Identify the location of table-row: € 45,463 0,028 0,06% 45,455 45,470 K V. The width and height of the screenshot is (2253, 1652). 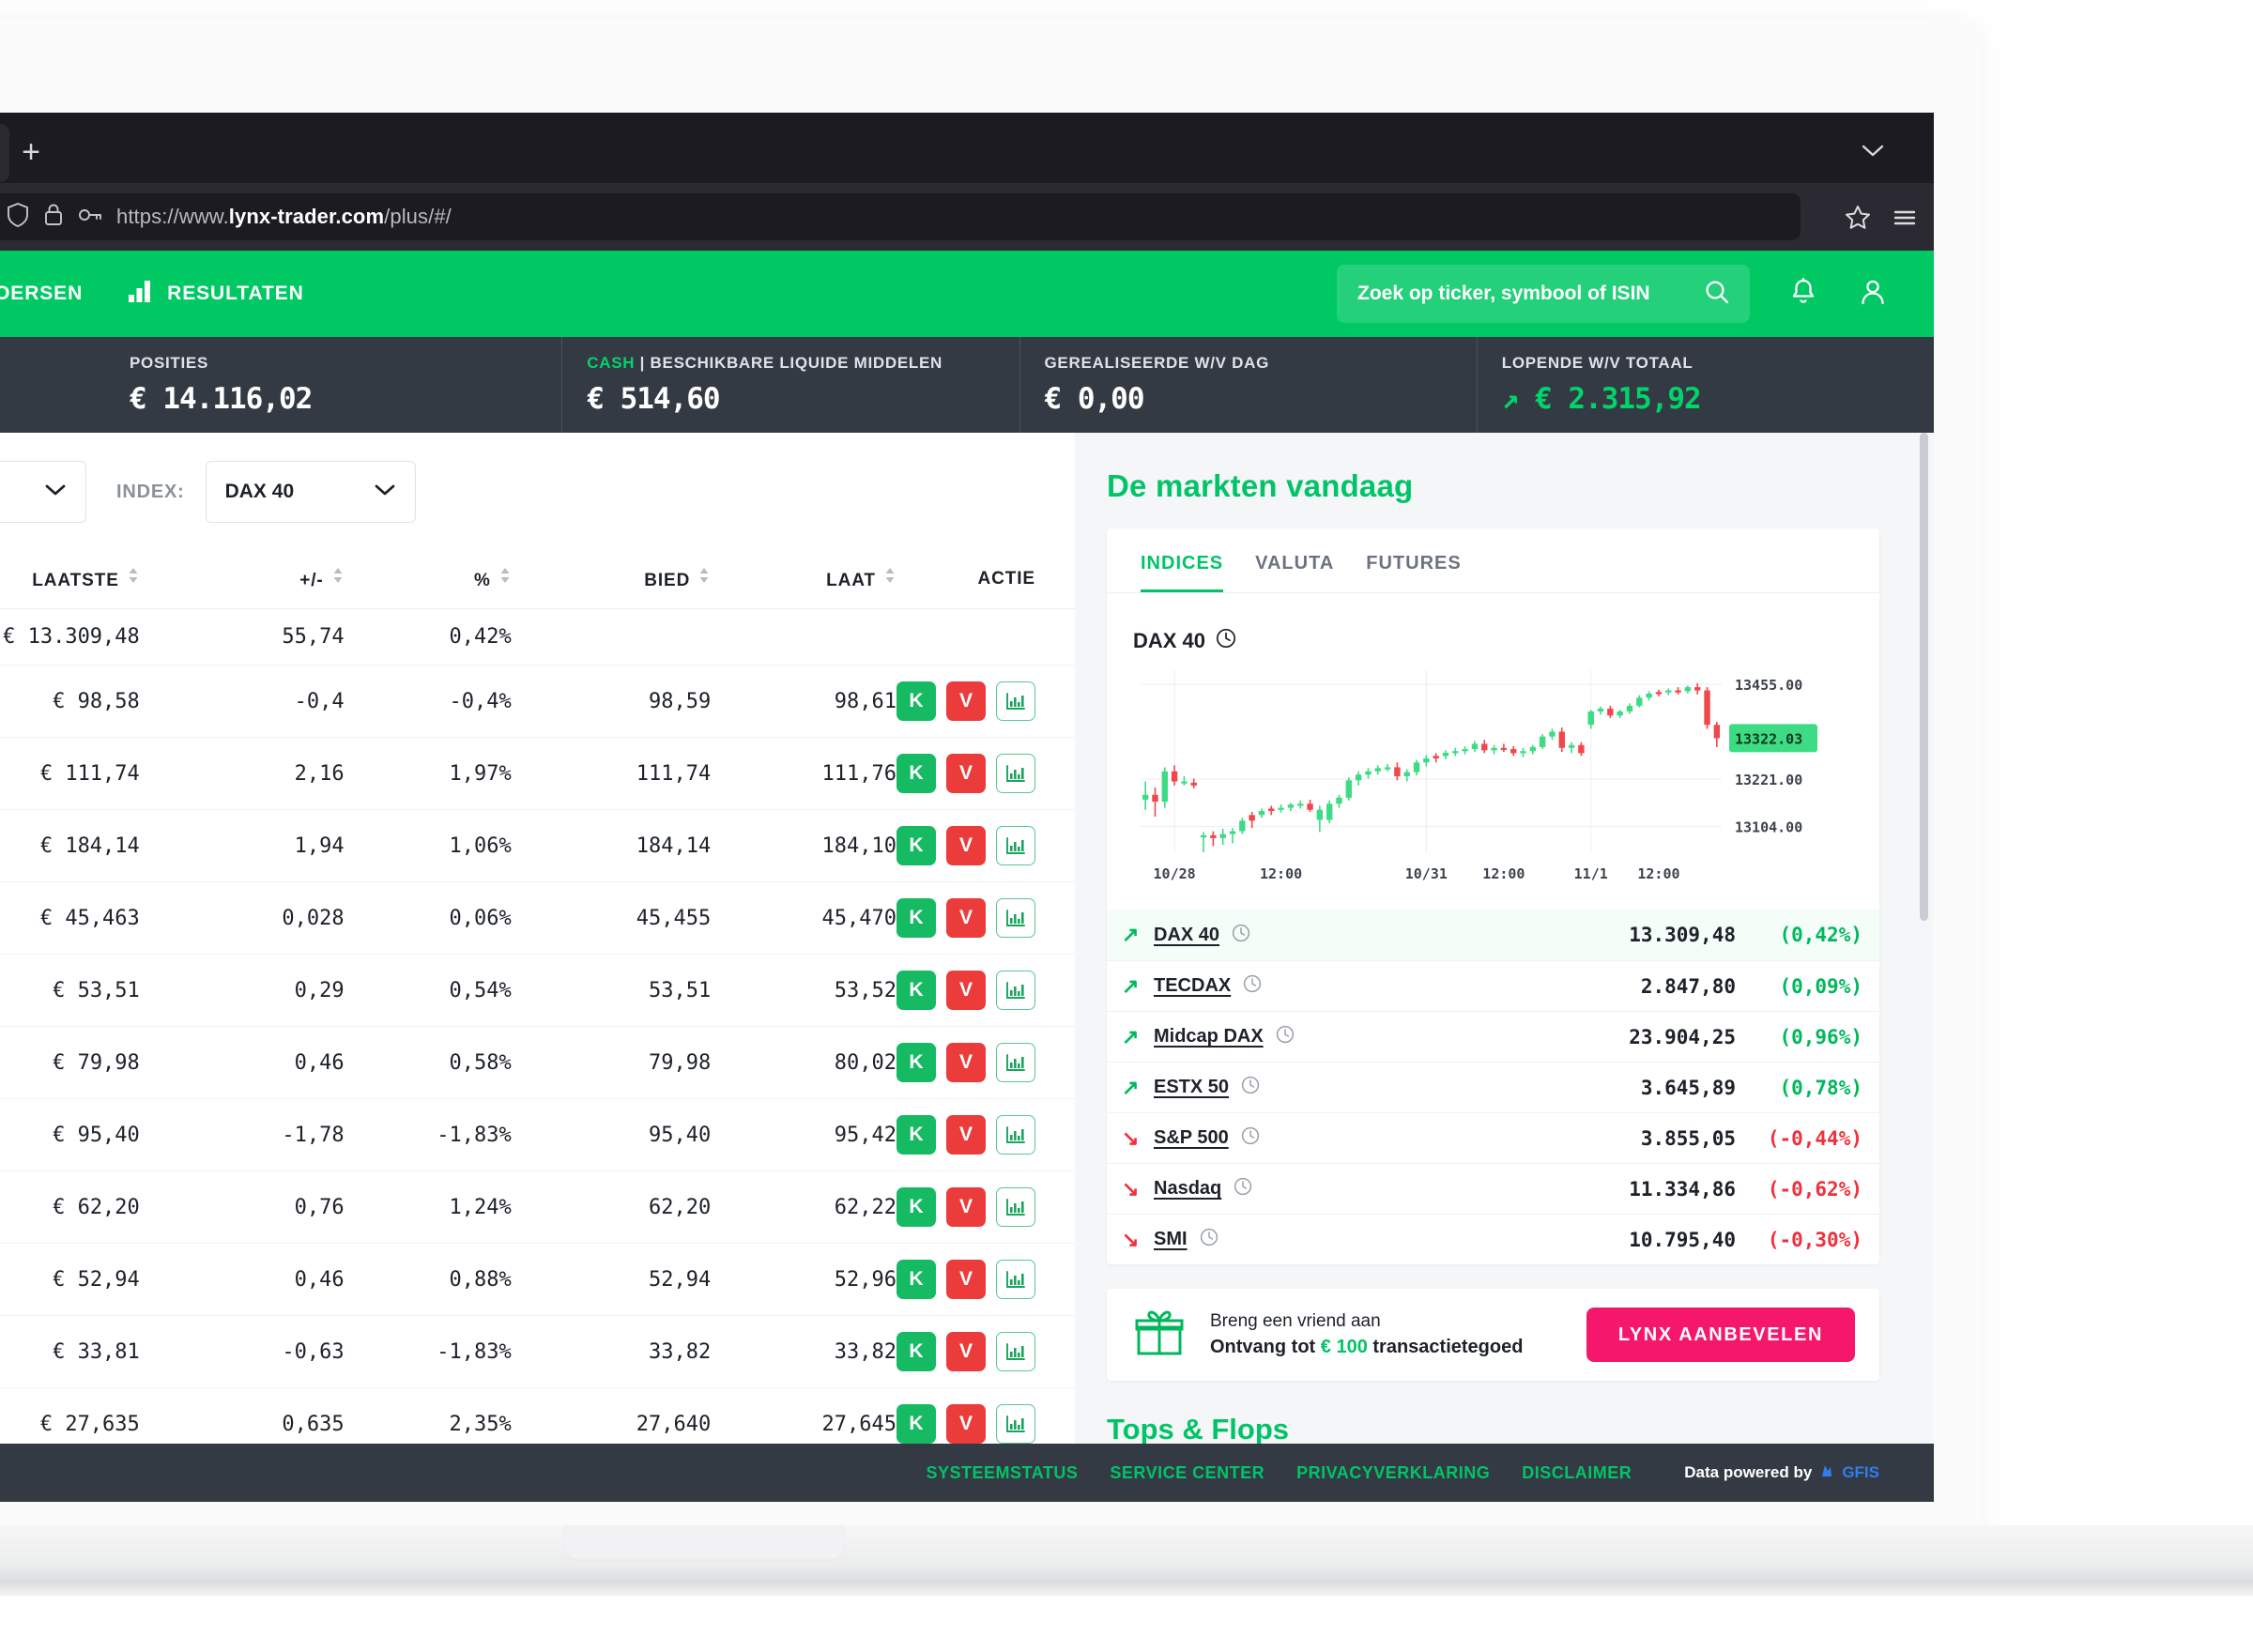
(537, 918).